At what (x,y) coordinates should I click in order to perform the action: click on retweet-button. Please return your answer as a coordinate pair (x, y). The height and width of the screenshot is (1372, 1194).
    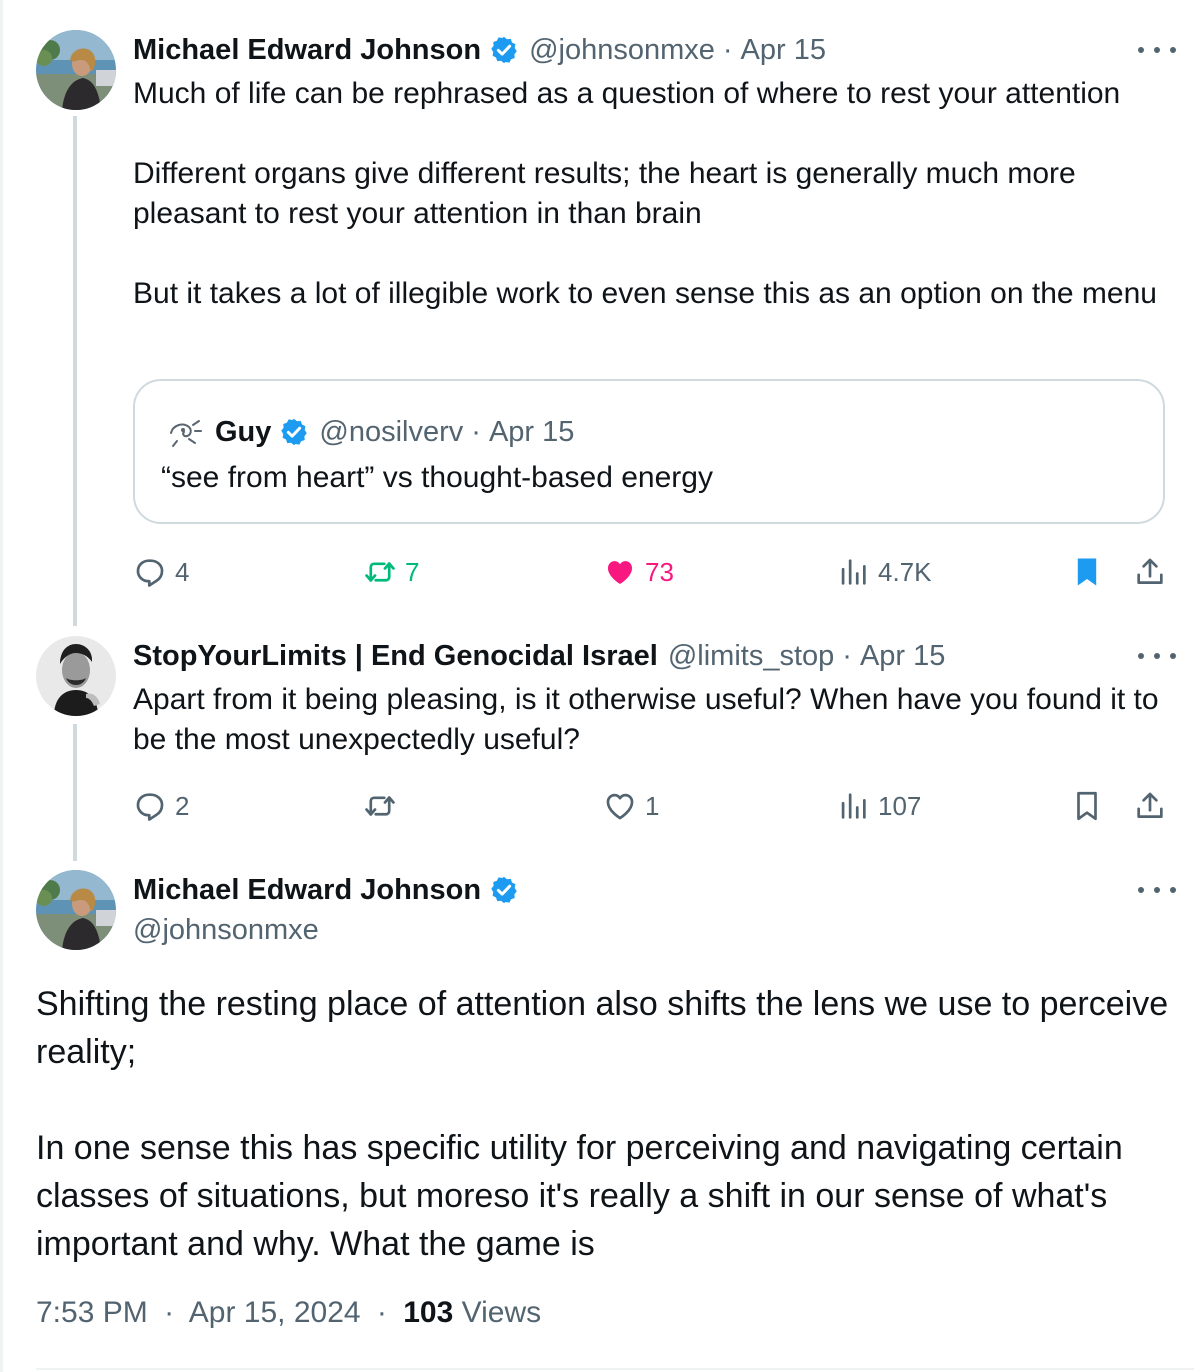
    Looking at the image, I should click on (384, 806).